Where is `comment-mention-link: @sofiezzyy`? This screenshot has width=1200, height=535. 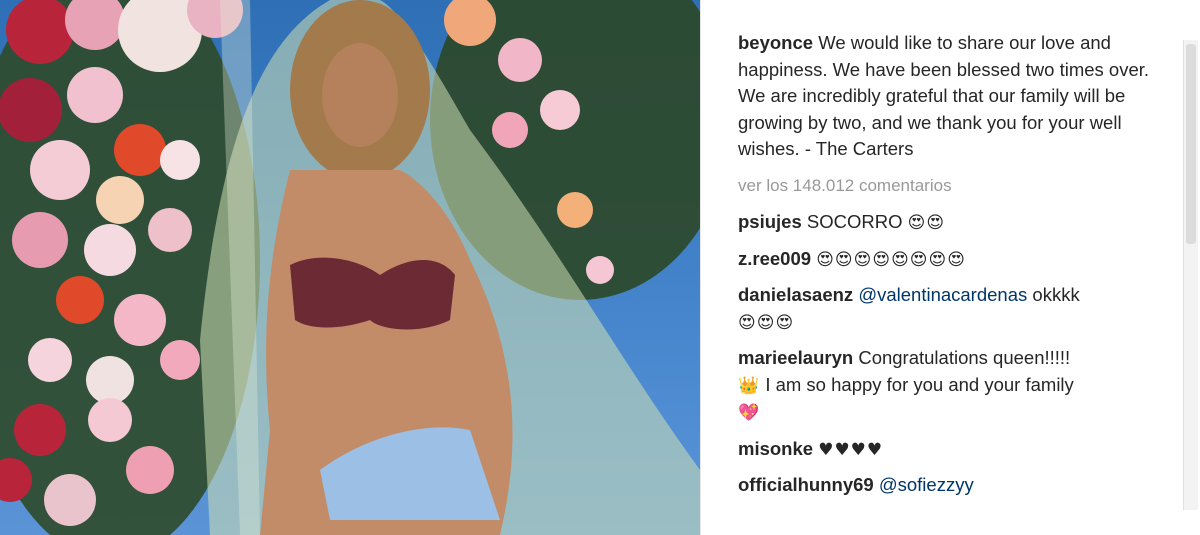
comment-mention-link: @sofiezzyy is located at coordinates (926, 484).